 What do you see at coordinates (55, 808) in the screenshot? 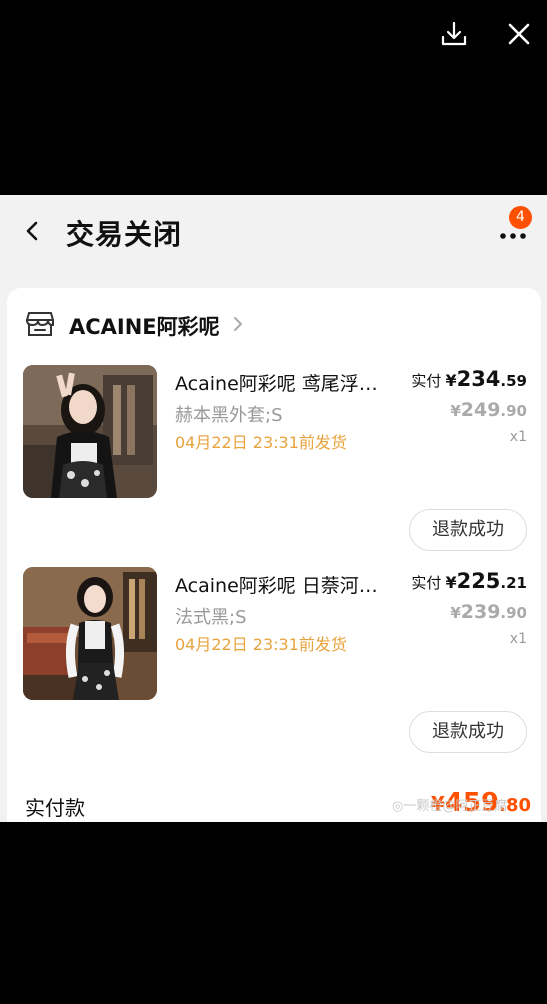
I see `total-label: 实付款` at bounding box center [55, 808].